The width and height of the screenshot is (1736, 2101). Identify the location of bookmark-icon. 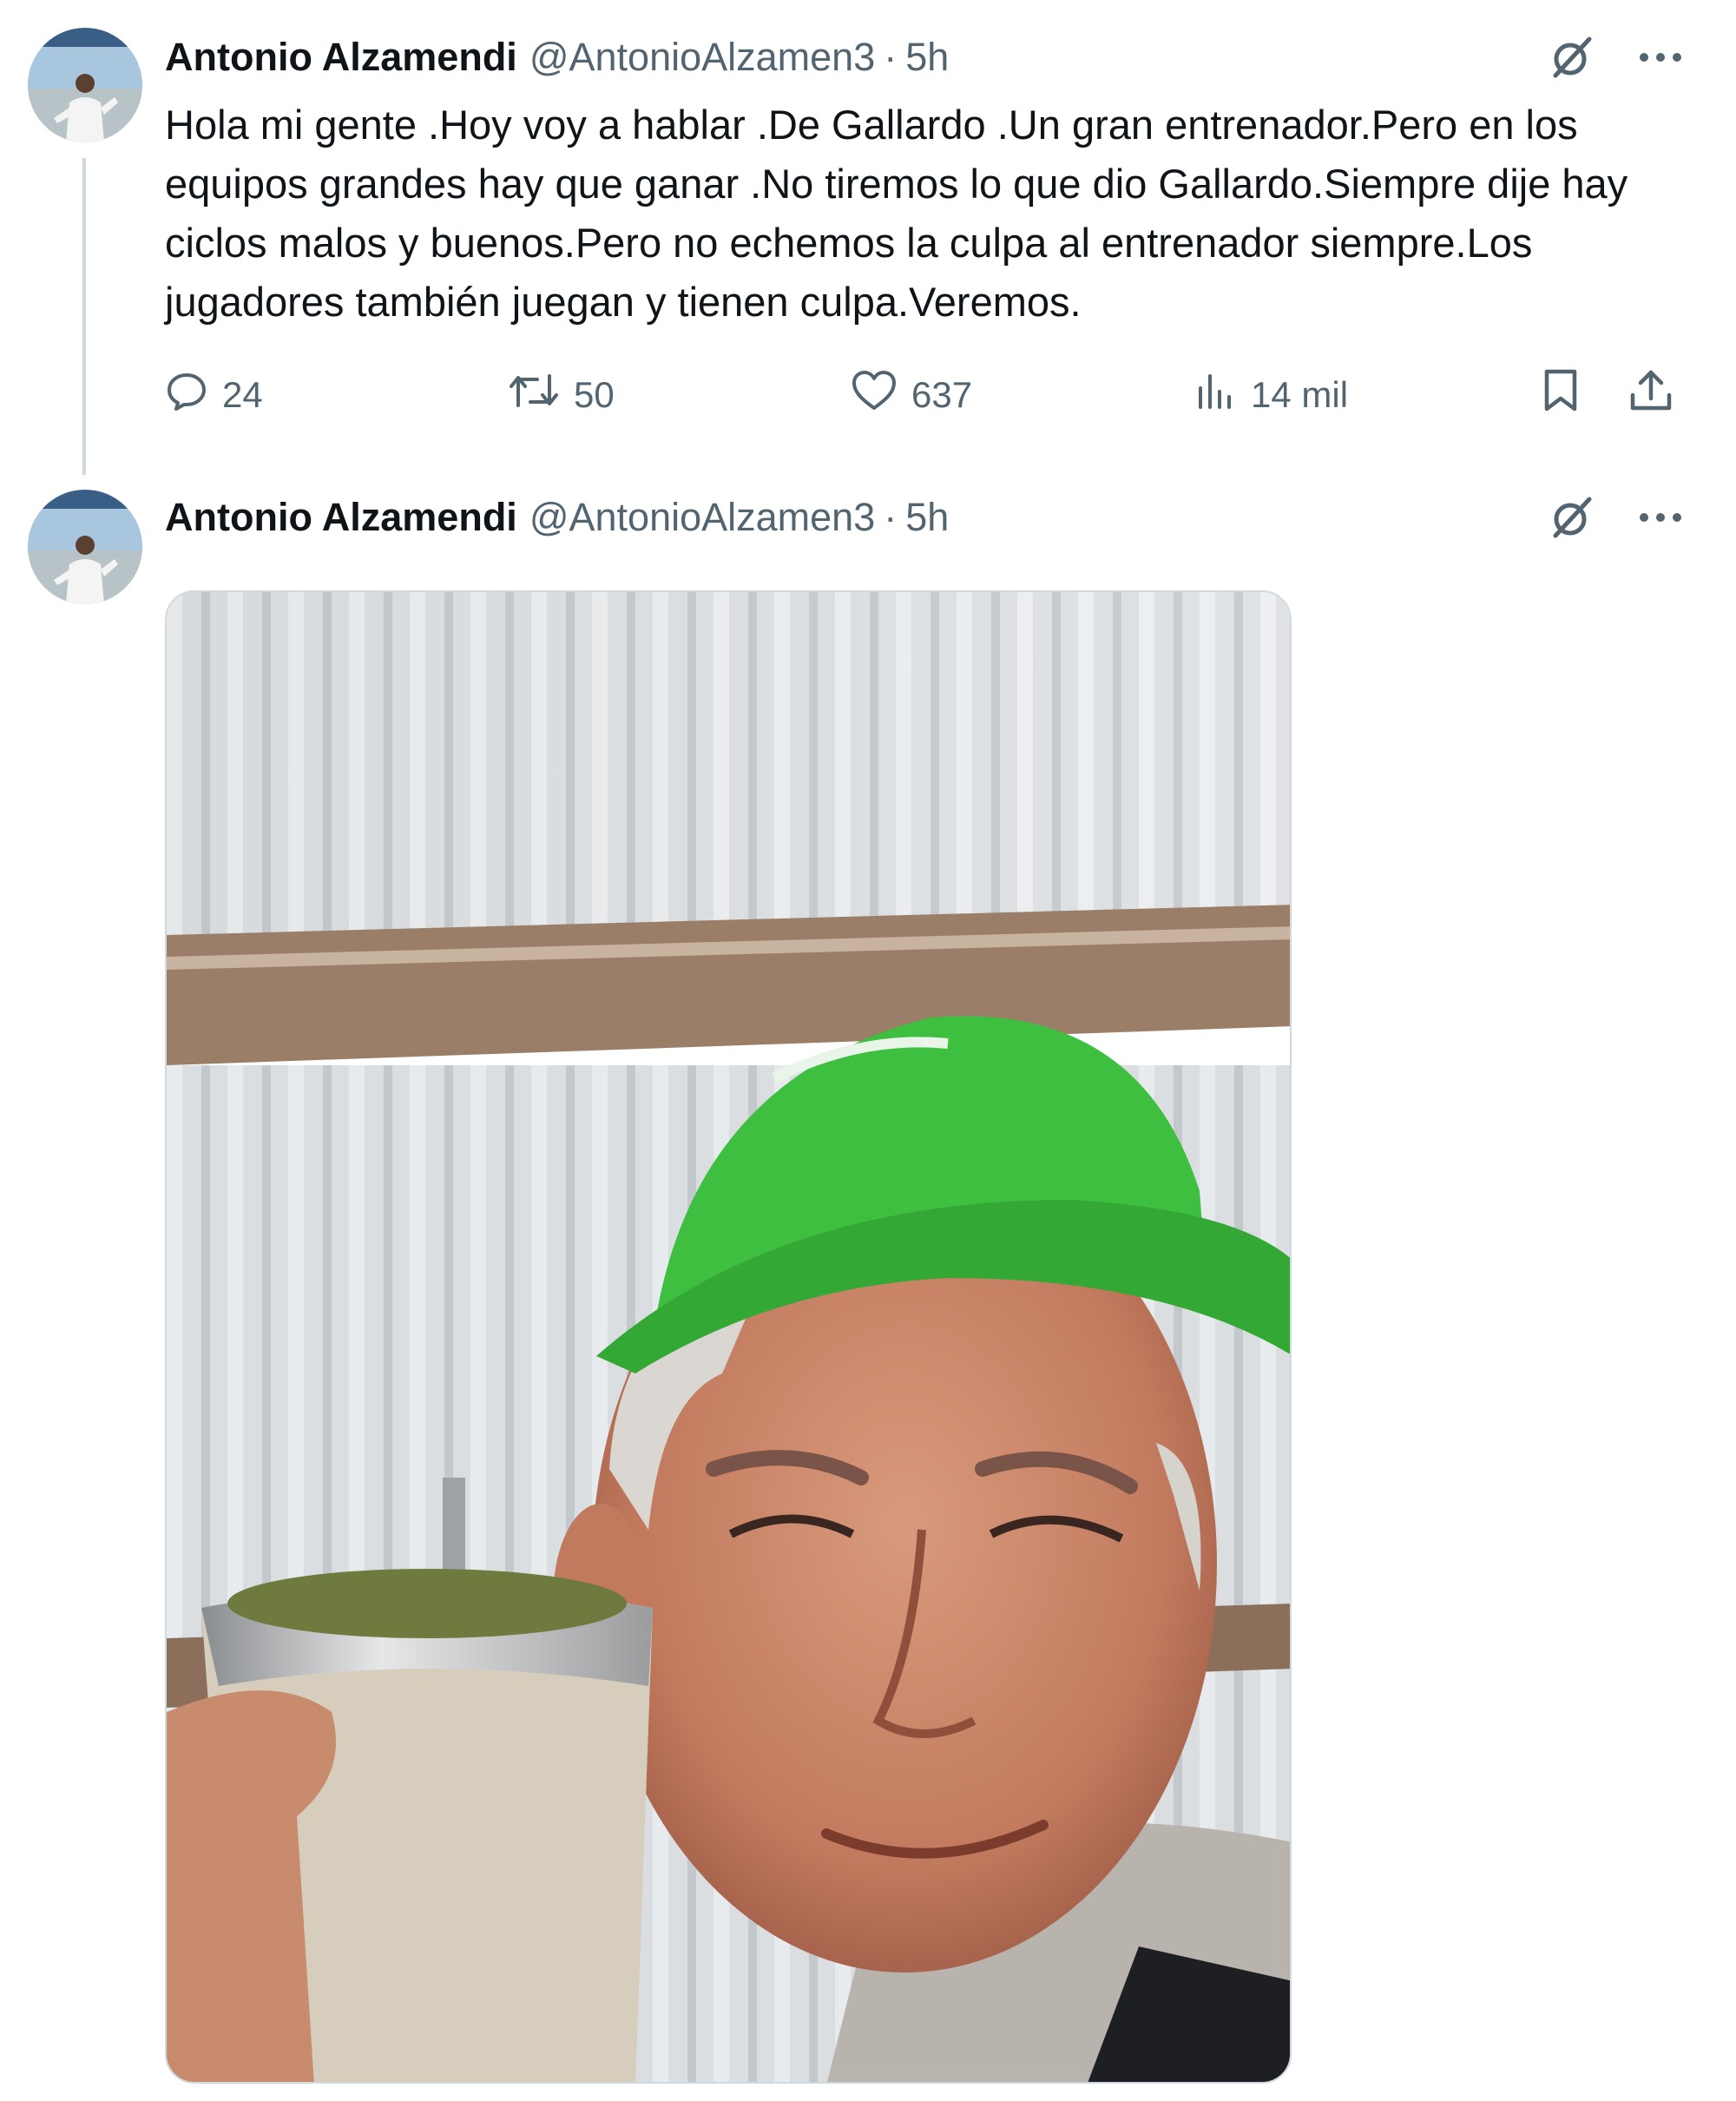
(1561, 395).